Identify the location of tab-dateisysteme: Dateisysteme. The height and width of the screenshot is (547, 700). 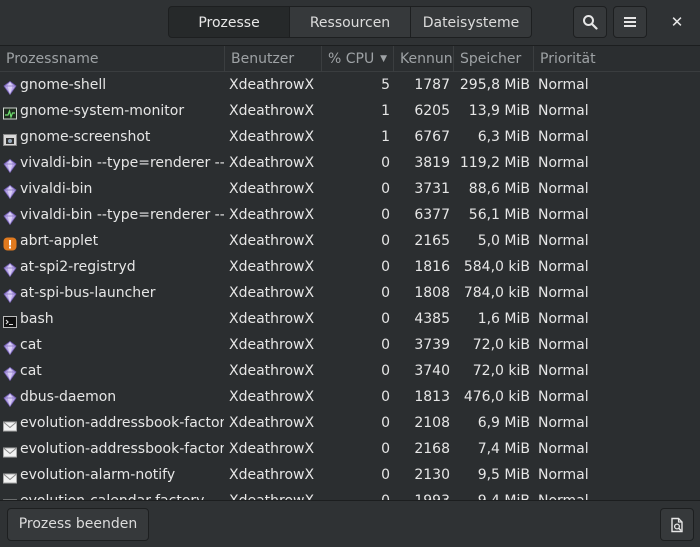
(471, 22).